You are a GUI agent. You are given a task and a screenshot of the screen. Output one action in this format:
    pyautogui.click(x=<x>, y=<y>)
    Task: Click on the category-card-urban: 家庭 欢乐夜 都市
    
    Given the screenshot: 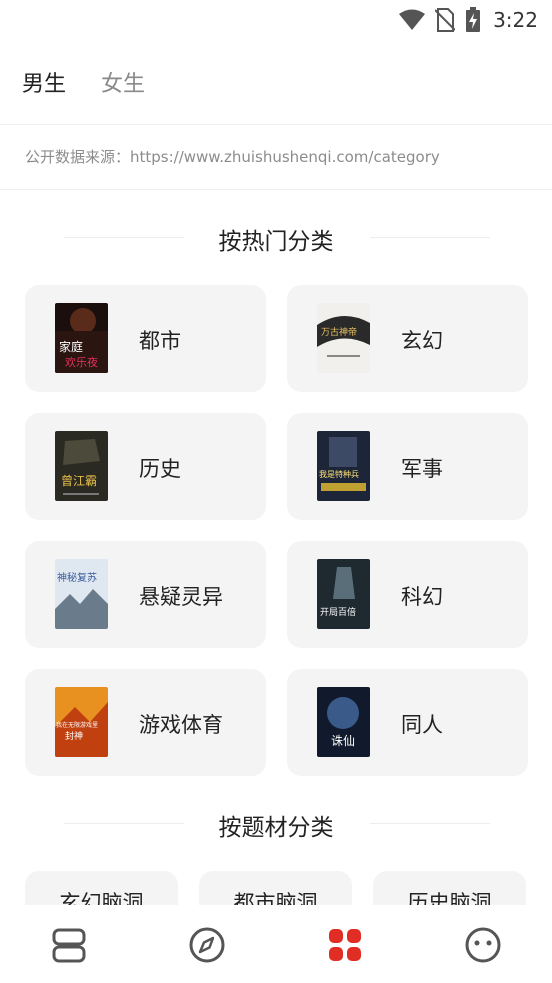 What is the action you would take?
    pyautogui.click(x=145, y=338)
    